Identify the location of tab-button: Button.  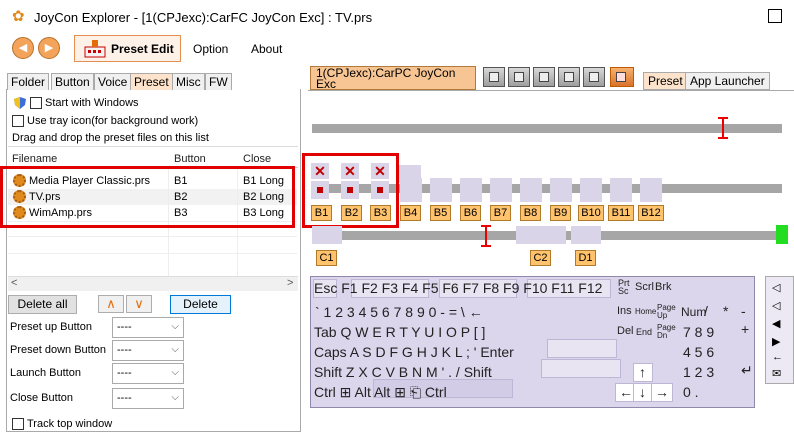
(72, 81).